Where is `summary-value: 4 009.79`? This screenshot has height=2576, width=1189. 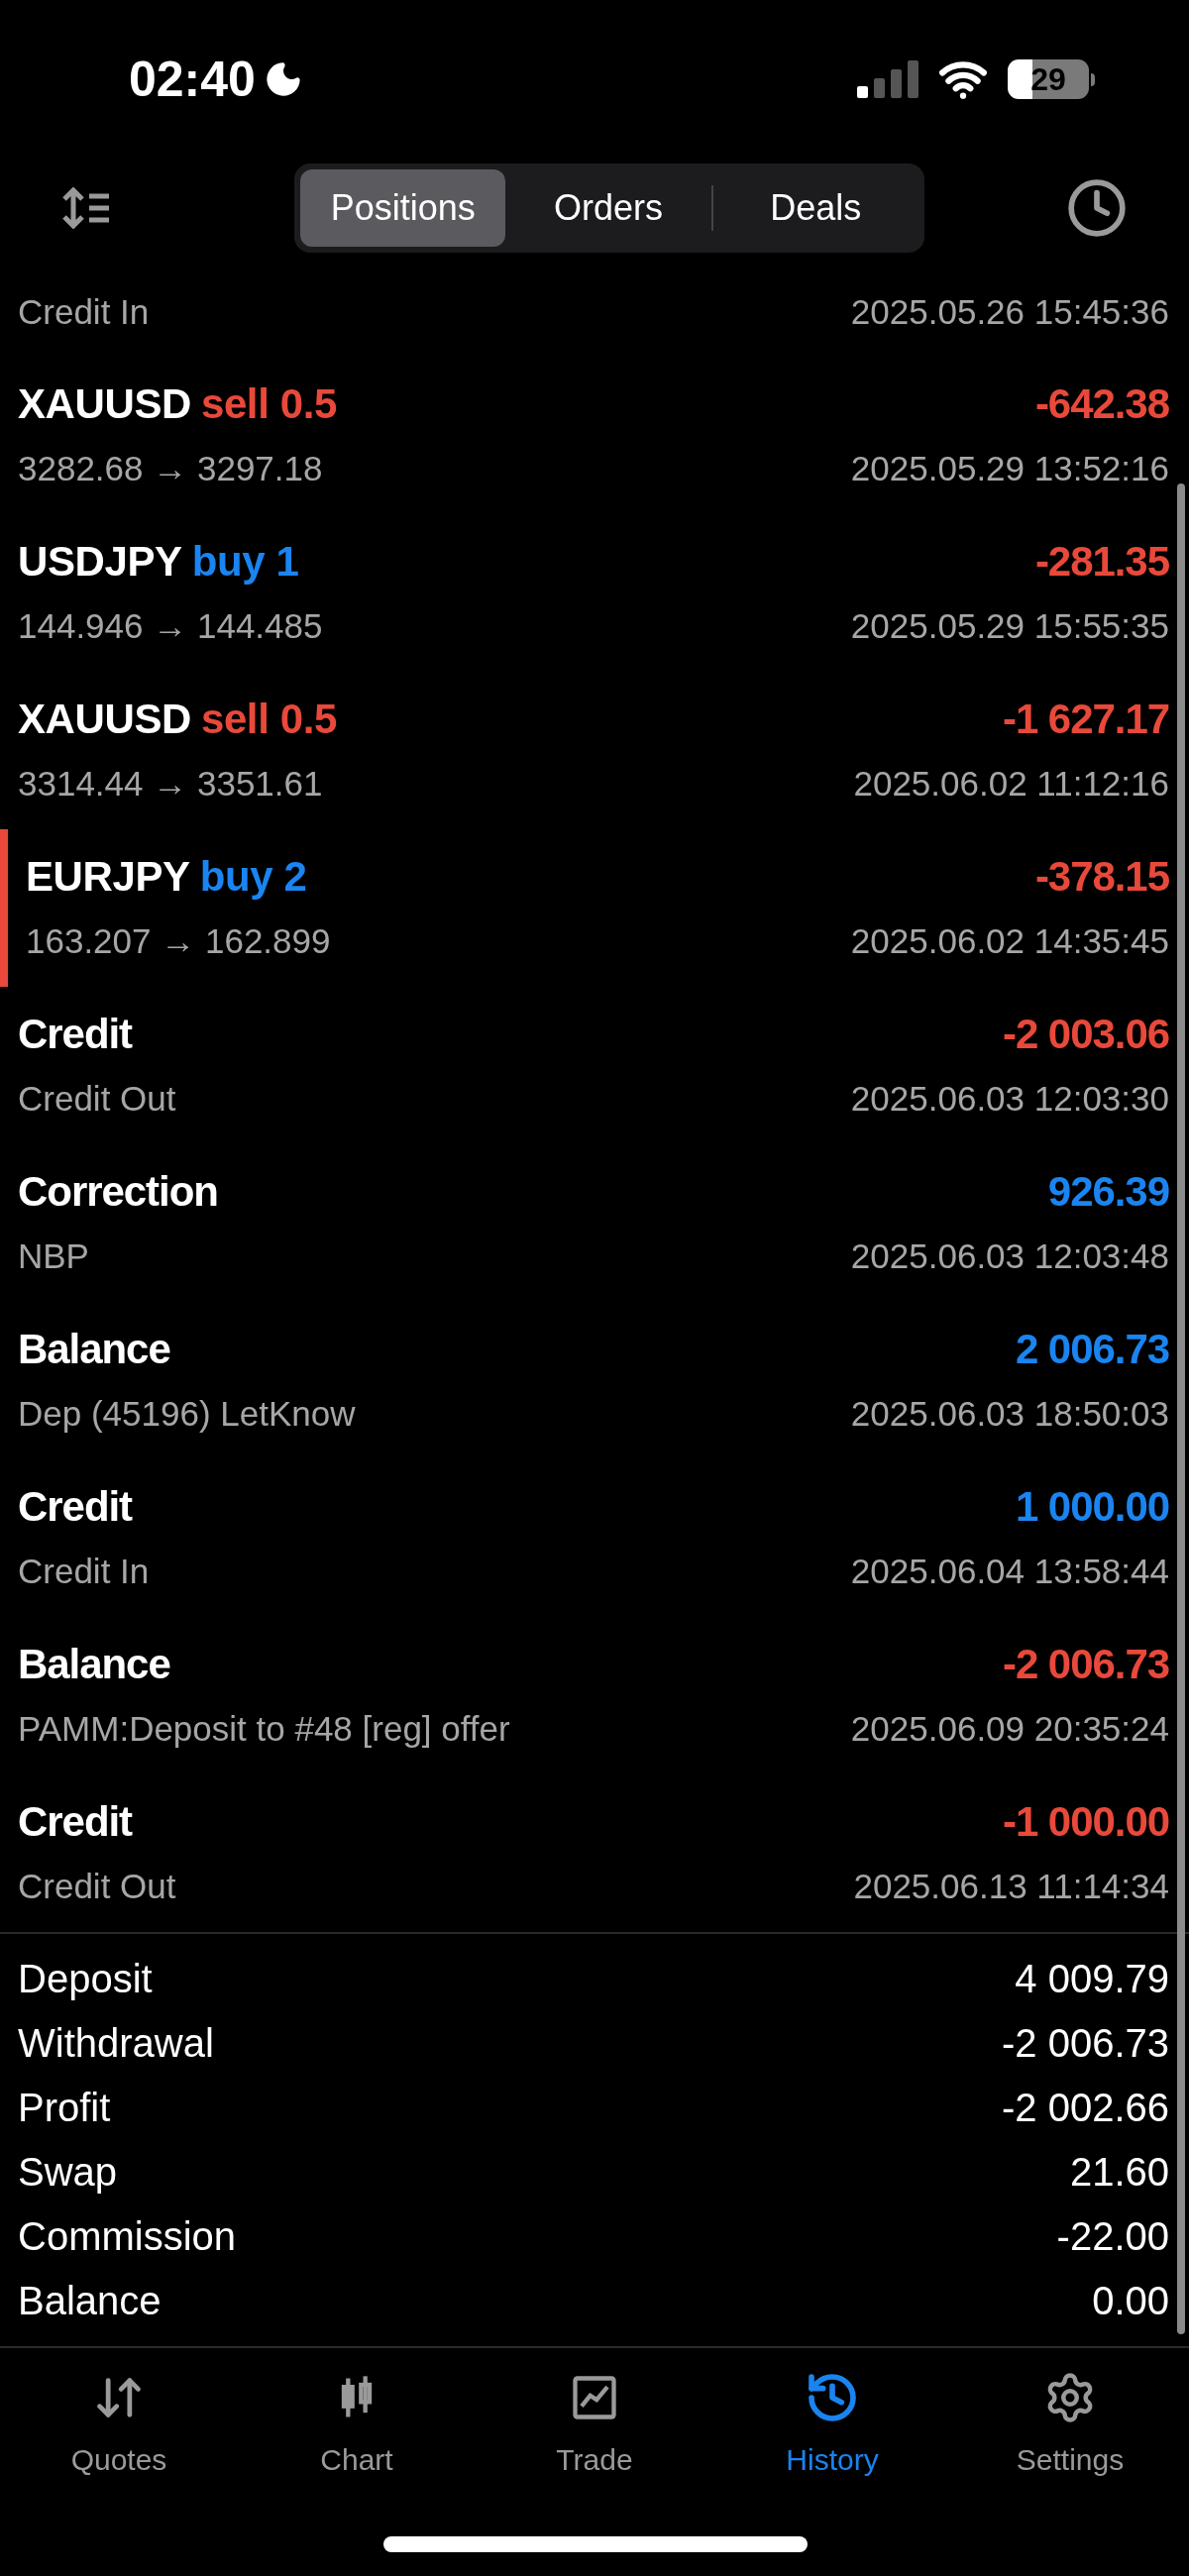
summary-value: 4 009.79 is located at coordinates (1092, 1978).